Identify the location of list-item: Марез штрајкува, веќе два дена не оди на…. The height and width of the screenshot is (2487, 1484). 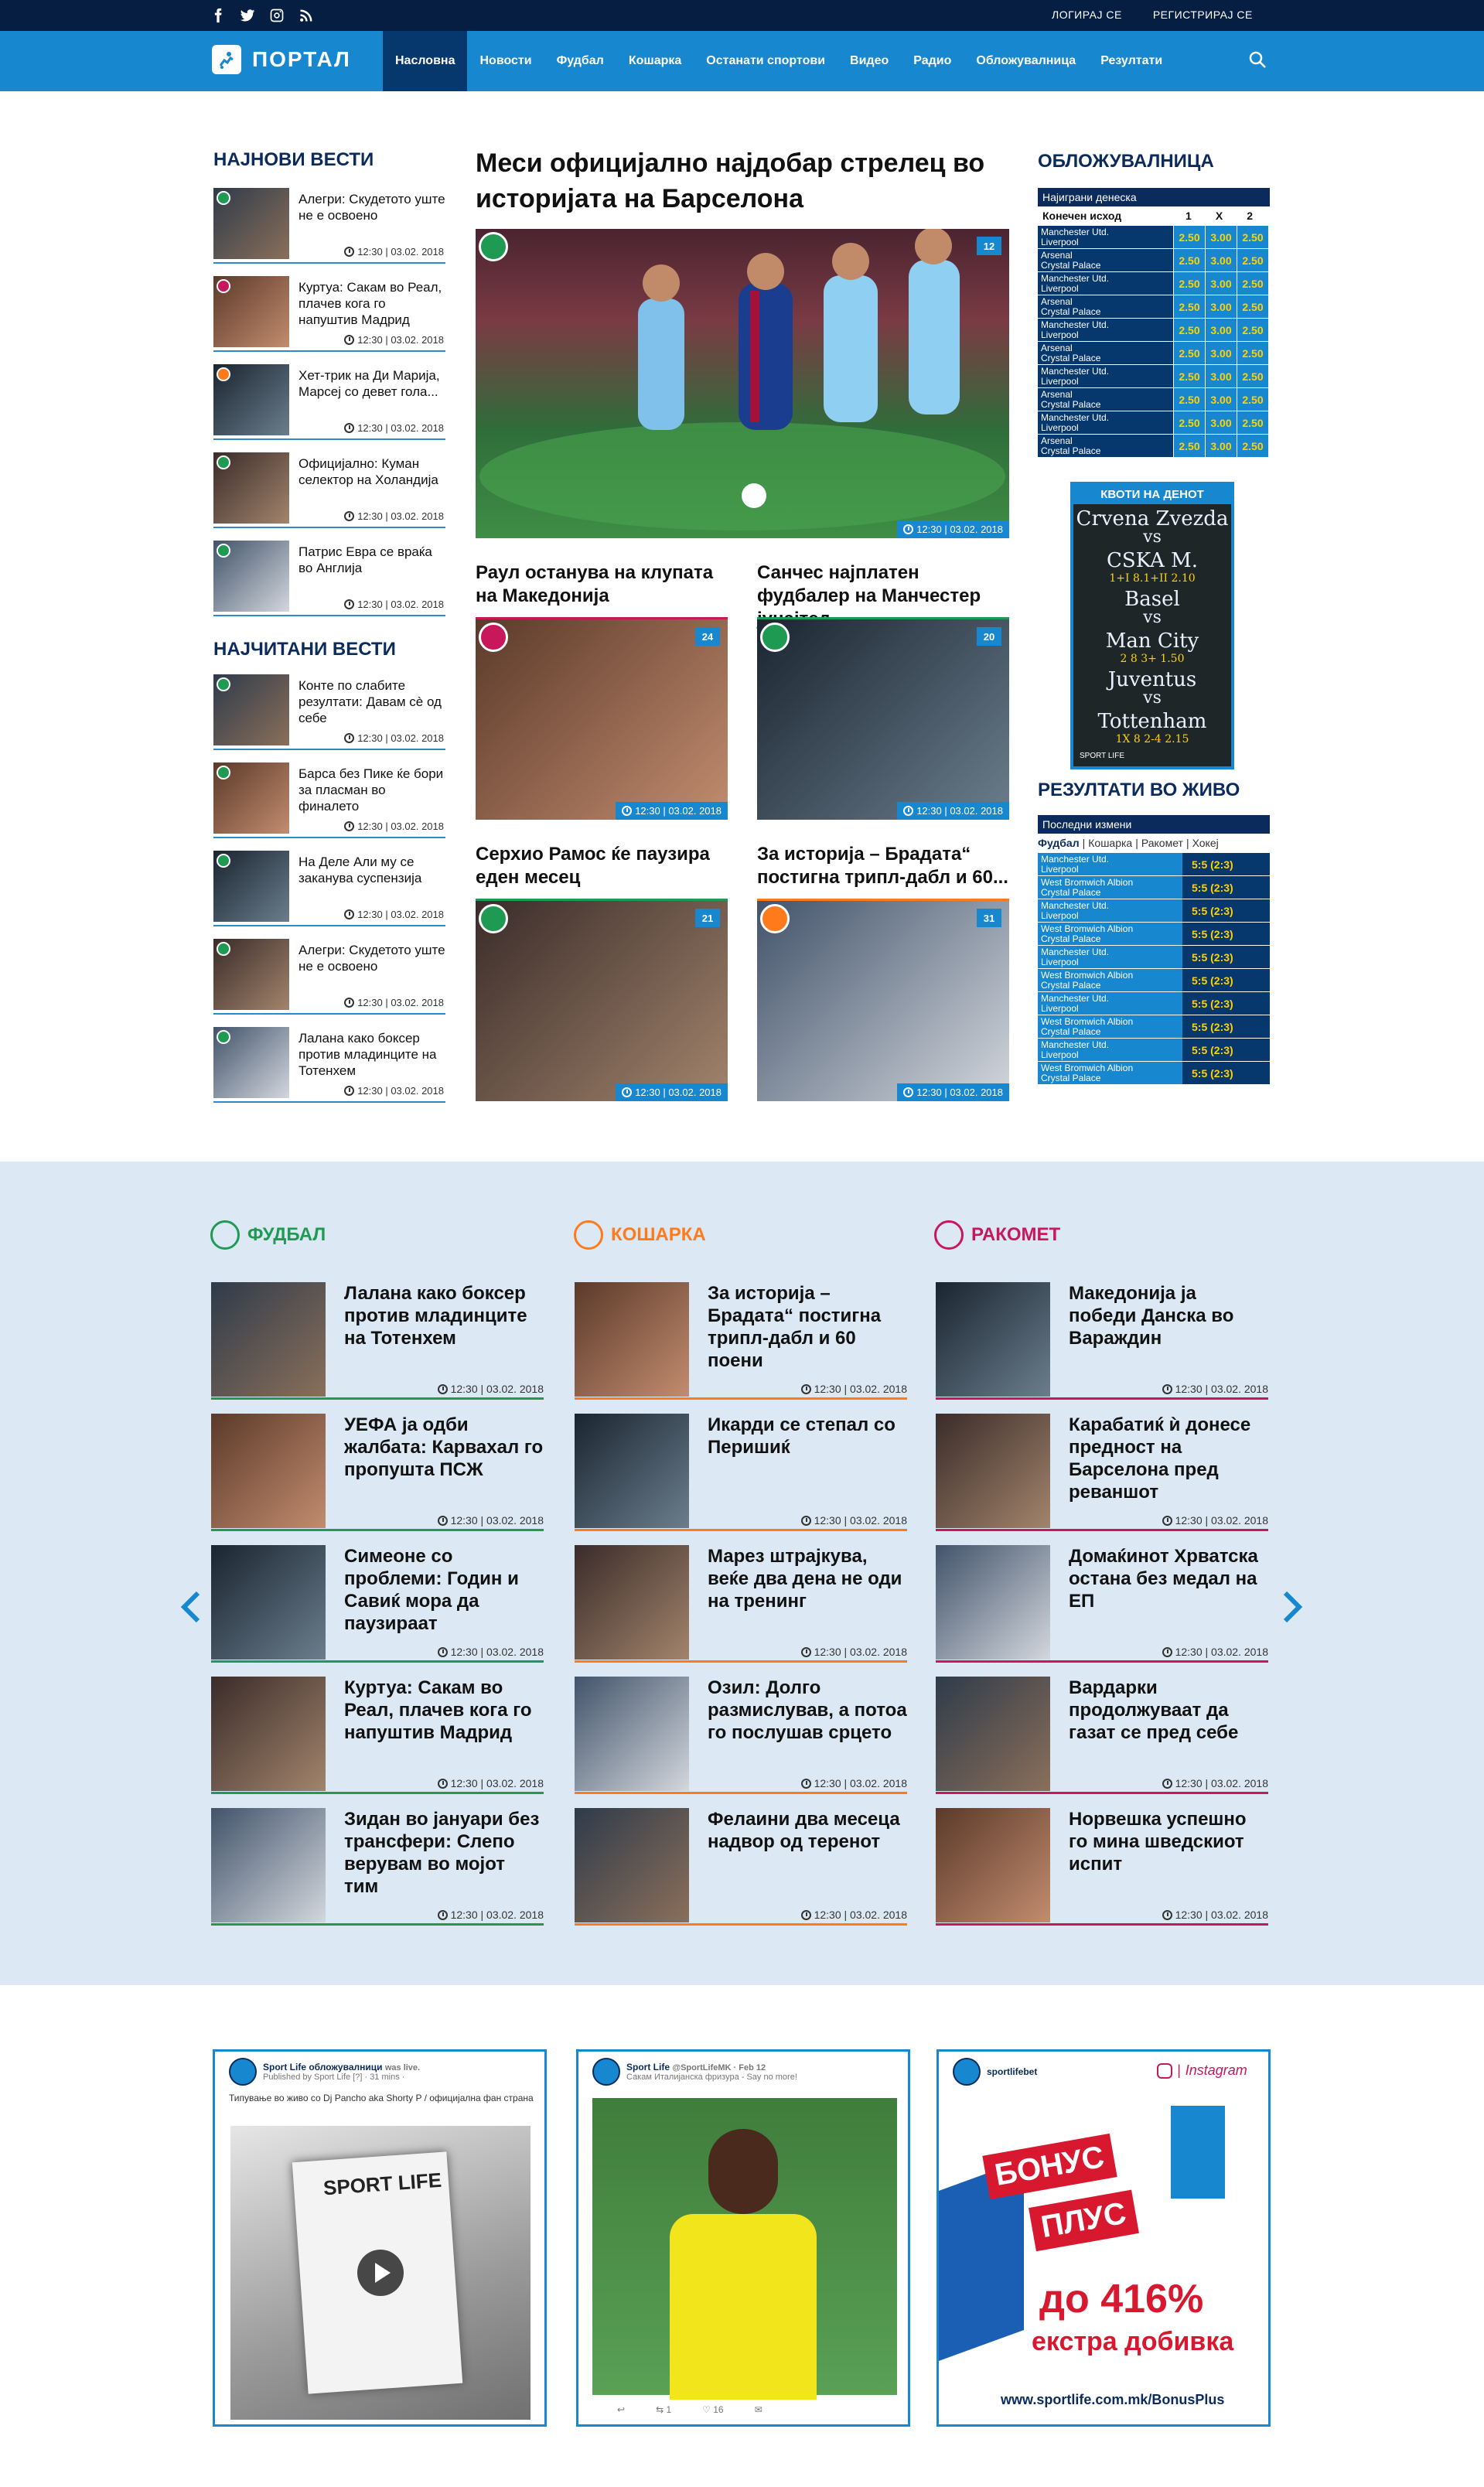
(741, 1604).